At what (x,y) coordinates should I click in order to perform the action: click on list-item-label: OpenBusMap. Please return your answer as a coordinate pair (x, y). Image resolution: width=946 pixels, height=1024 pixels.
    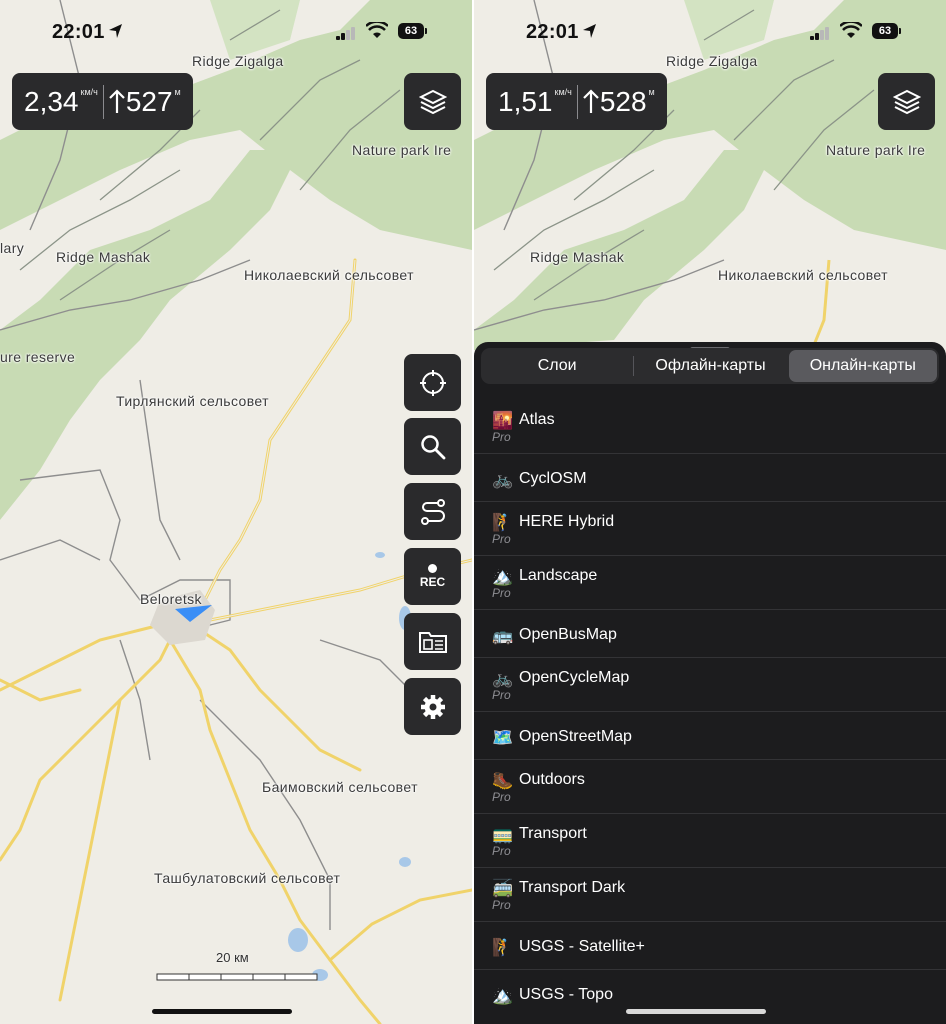
    Looking at the image, I should click on (568, 634).